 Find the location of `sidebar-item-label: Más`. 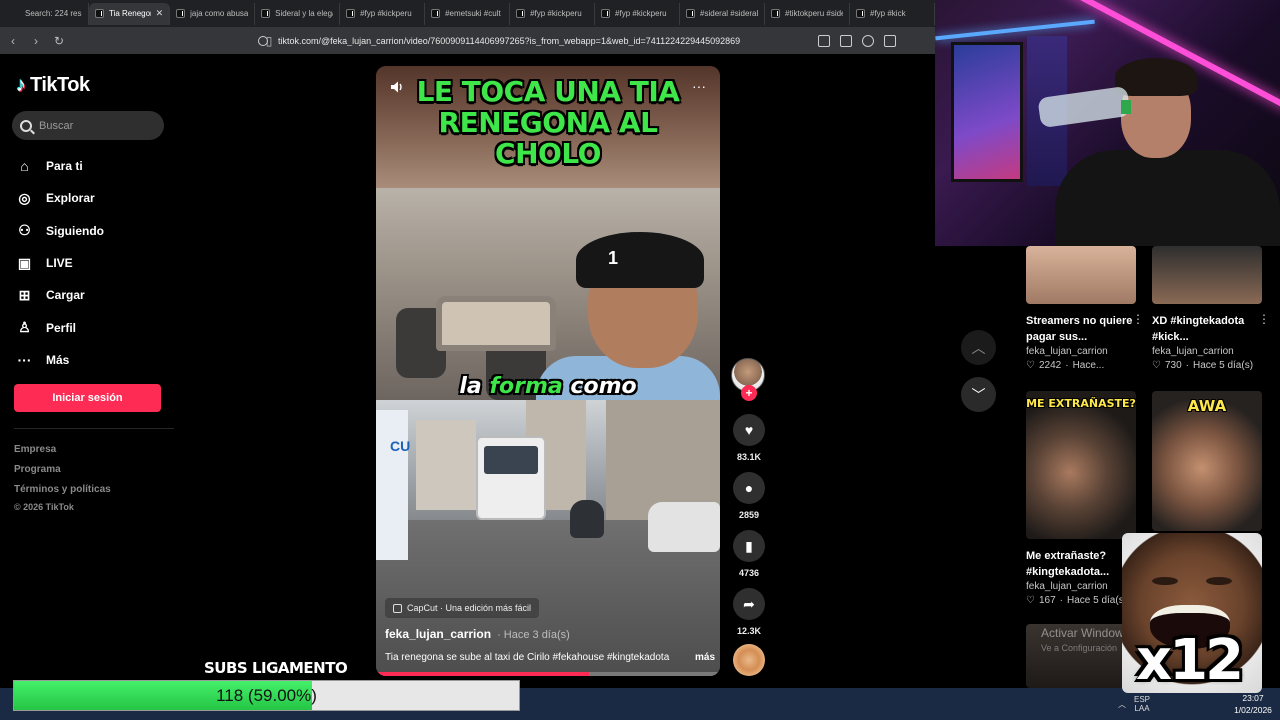

sidebar-item-label: Más is located at coordinates (58, 359).